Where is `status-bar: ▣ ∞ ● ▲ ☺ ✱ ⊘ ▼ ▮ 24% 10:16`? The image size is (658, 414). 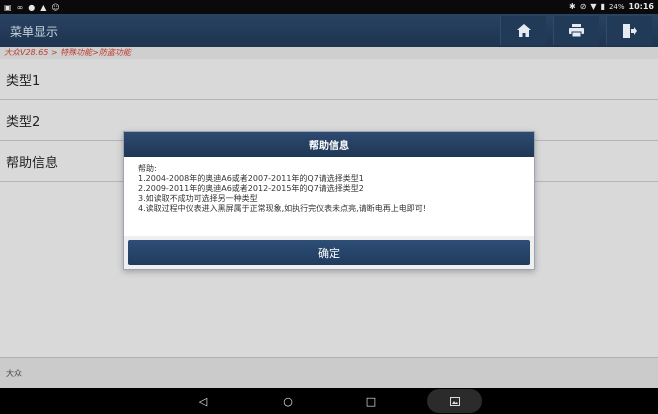
status-bar: ▣ ∞ ● ▲ ☺ ✱ ⊘ ▼ ▮ 24% 10:16 is located at coordinates (329, 7).